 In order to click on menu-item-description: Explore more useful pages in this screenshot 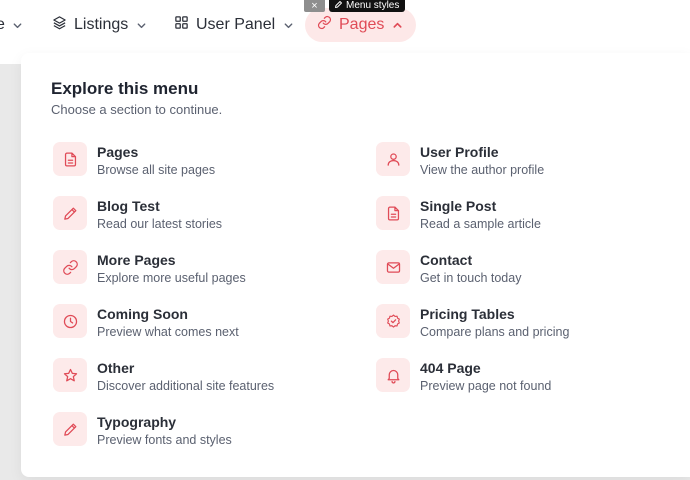, I will do `click(171, 278)`.